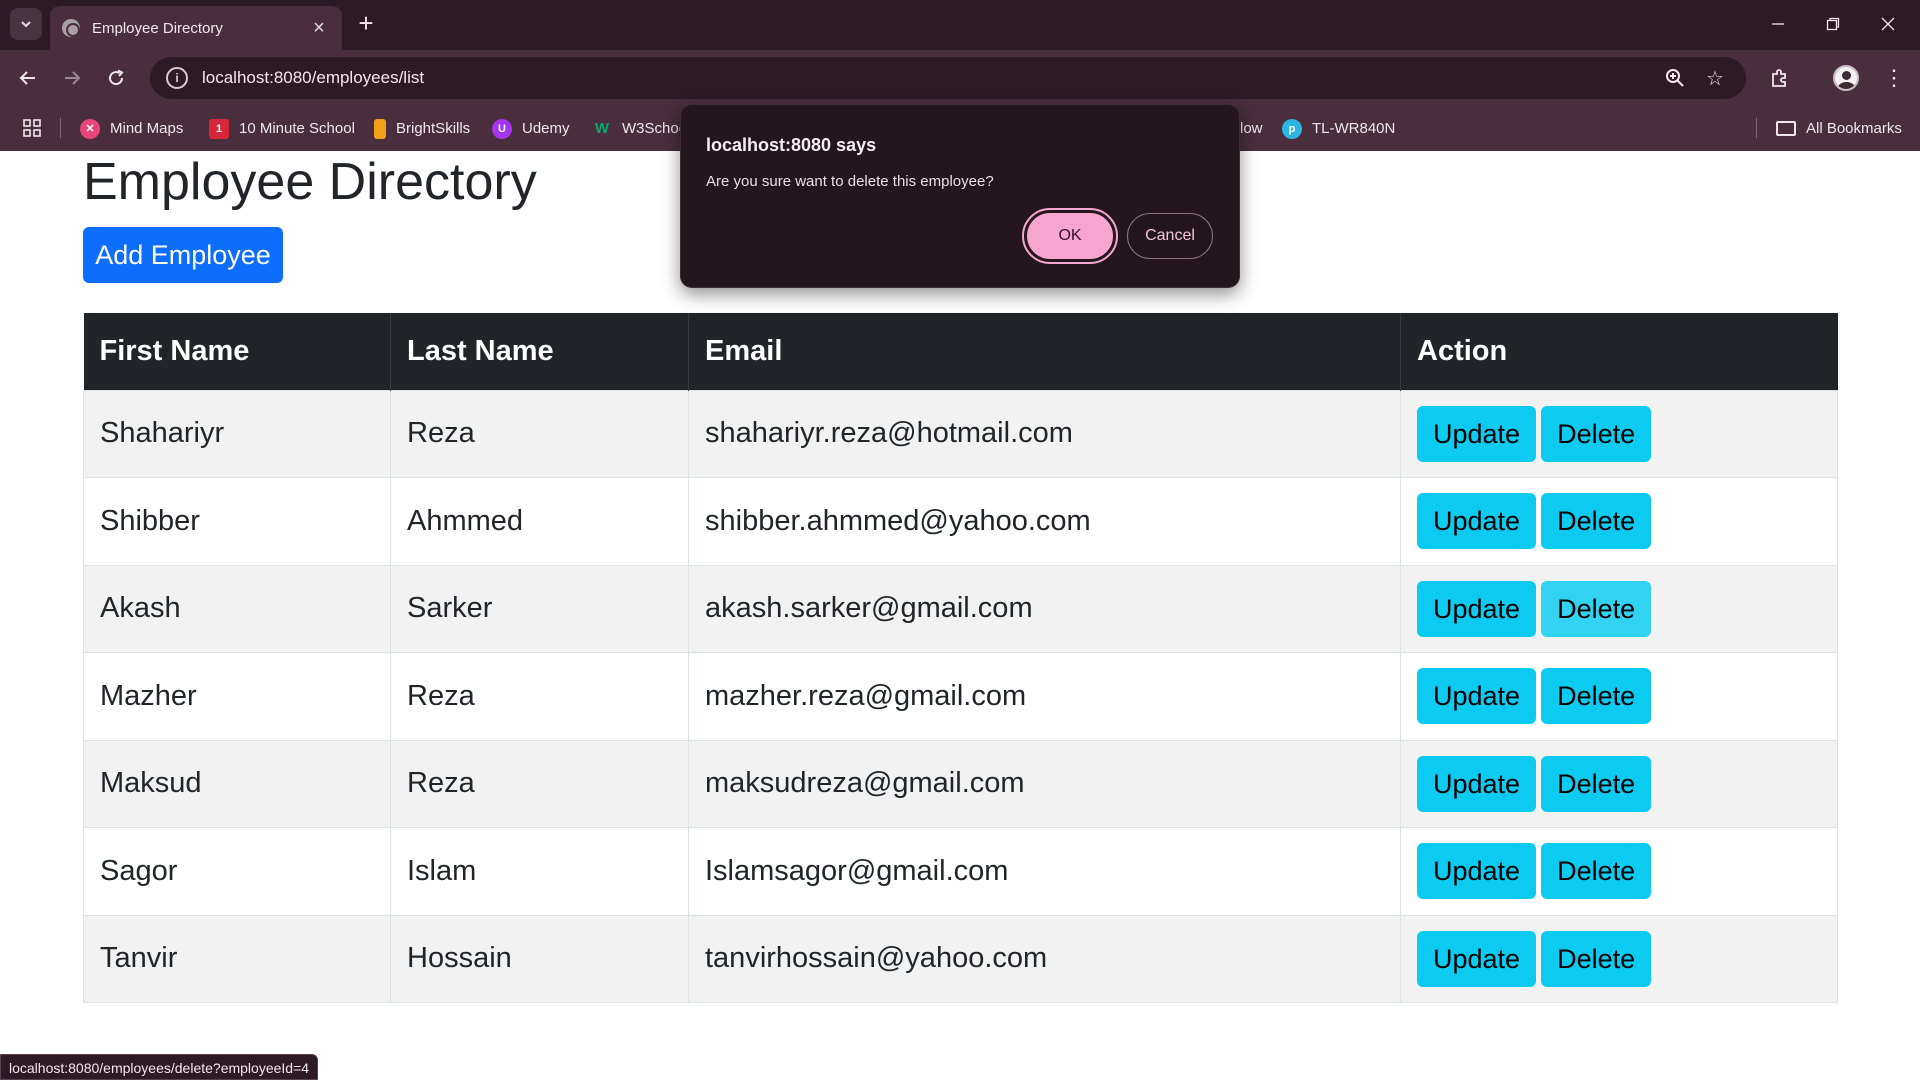 This screenshot has width=1920, height=1080. Describe the element at coordinates (380, 128) in the screenshot. I see `brightskills-icon` at that location.